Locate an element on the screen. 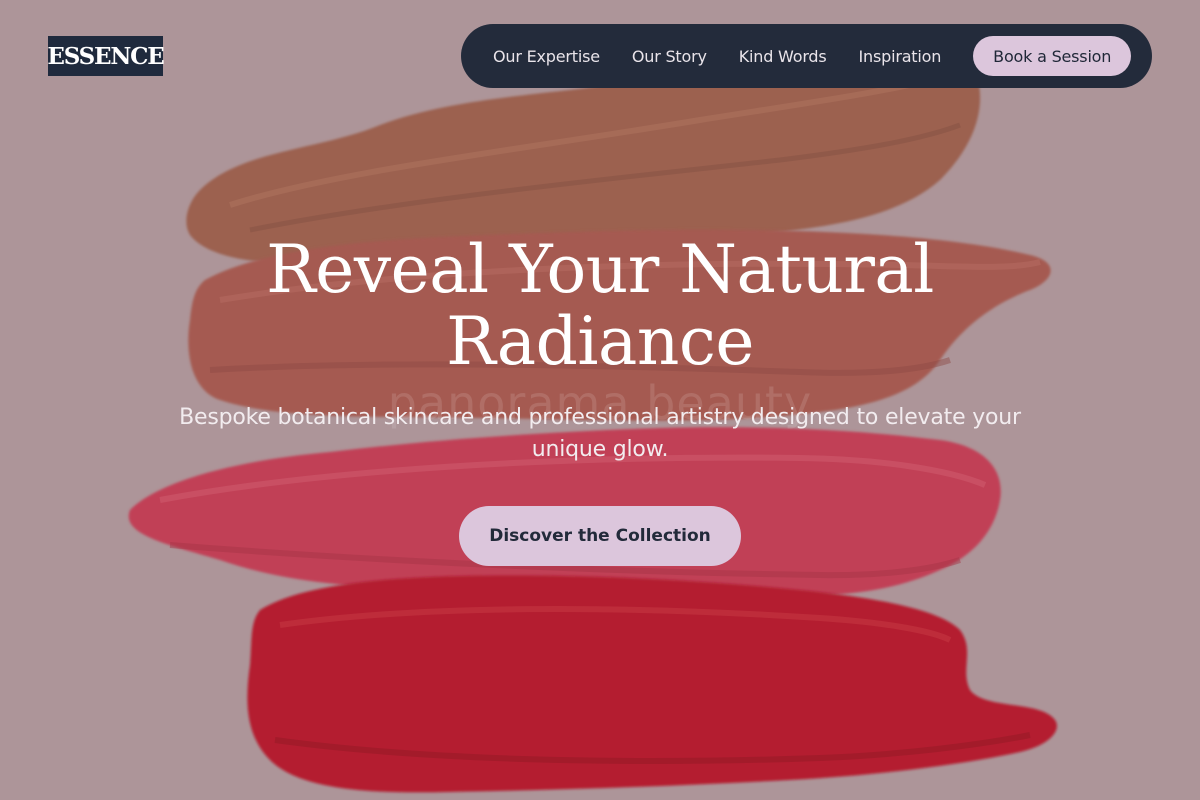  hero-subtitle-line-2: unique glow. is located at coordinates (600, 449).